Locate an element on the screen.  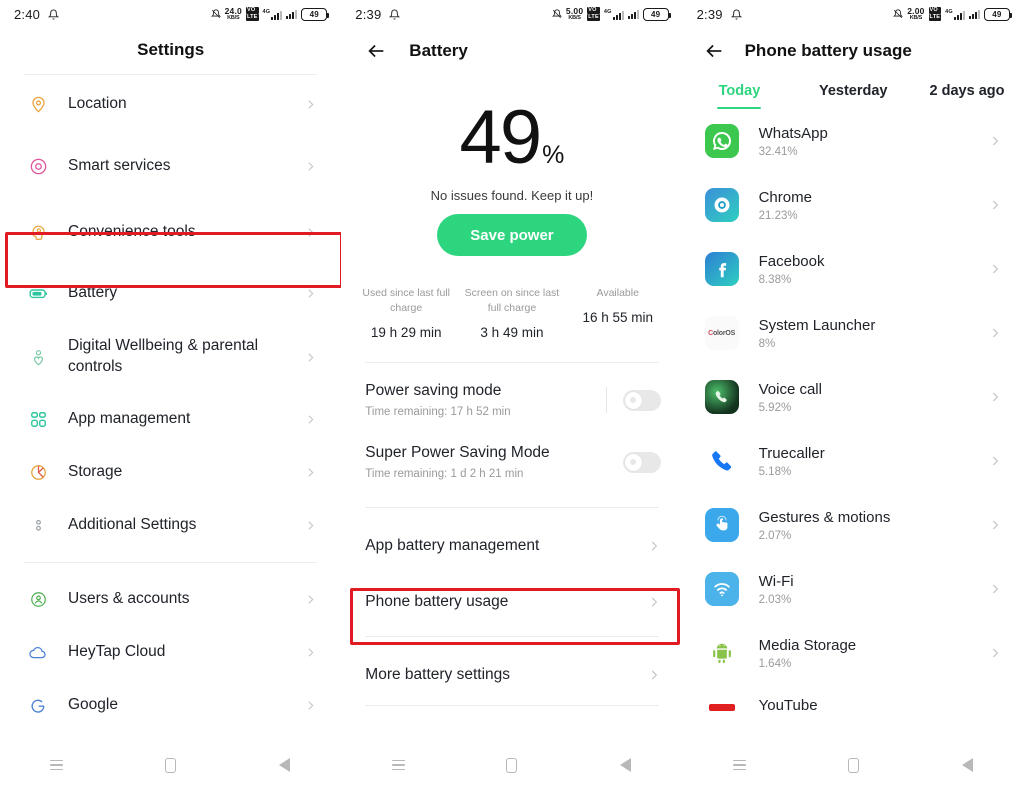
save-power-button: Save power is located at coordinates (511, 235).